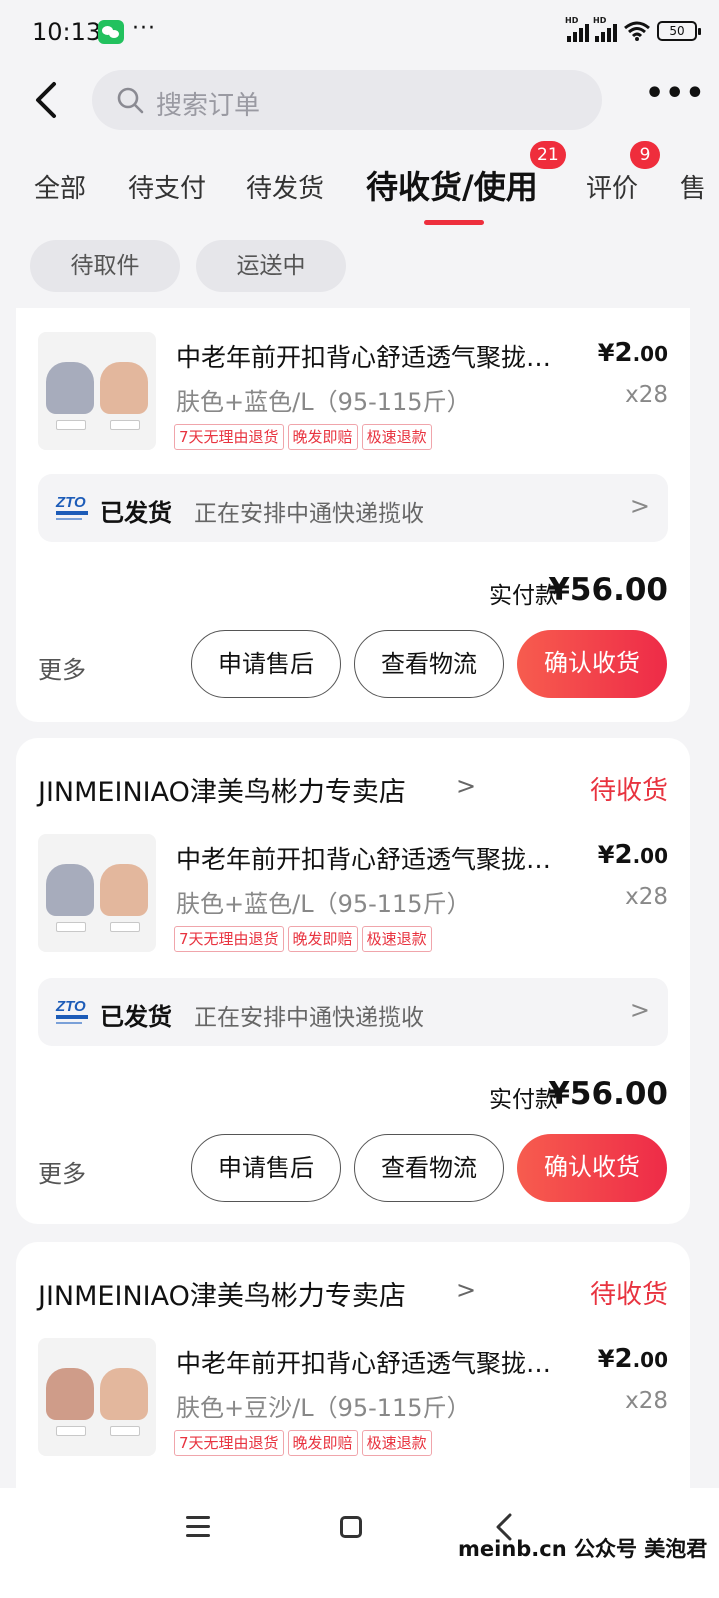  Describe the element at coordinates (323, 1408) in the screenshot. I see `product-spec: 肤色+豆沙/L（95-115斤）` at that location.